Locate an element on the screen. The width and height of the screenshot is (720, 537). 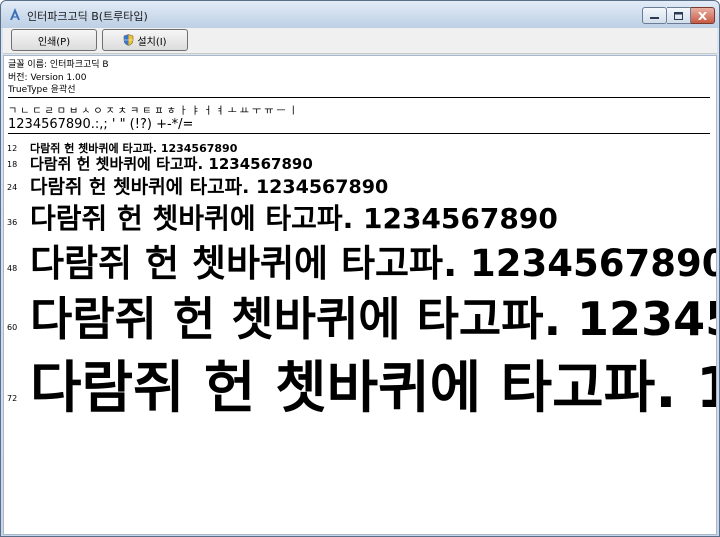
print-button-label: 인쇄(P) is located at coordinates (54, 42).